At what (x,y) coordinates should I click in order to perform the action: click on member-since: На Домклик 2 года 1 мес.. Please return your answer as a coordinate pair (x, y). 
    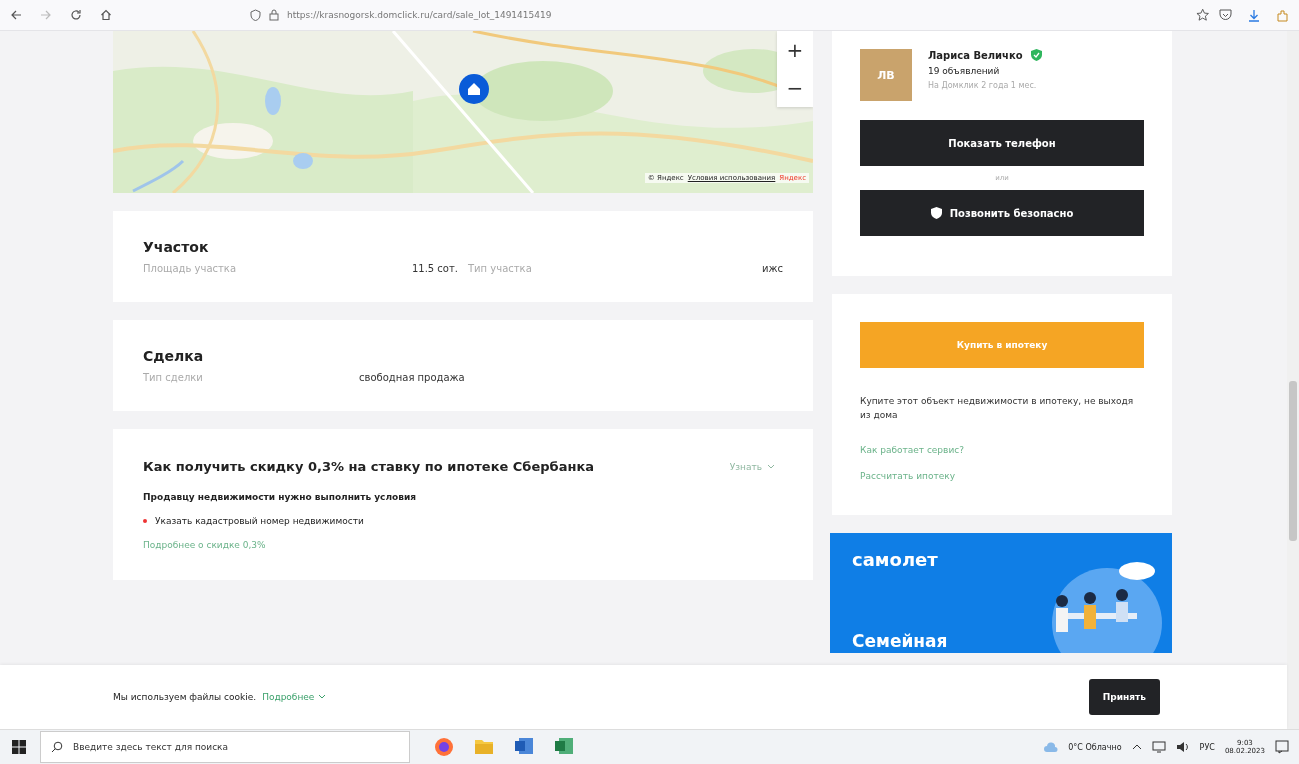
    Looking at the image, I should click on (983, 85).